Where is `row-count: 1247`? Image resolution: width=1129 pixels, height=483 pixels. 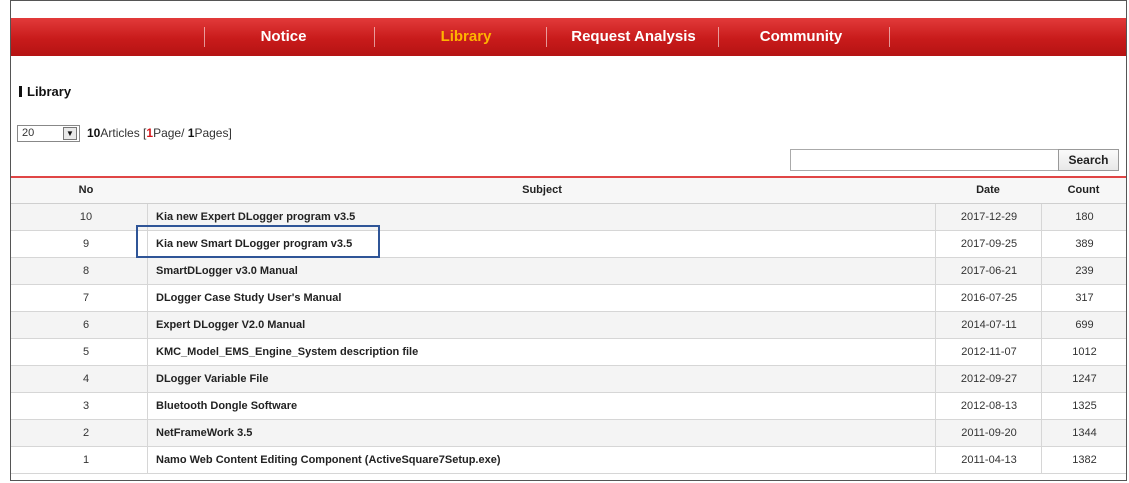 row-count: 1247 is located at coordinates (1084, 379).